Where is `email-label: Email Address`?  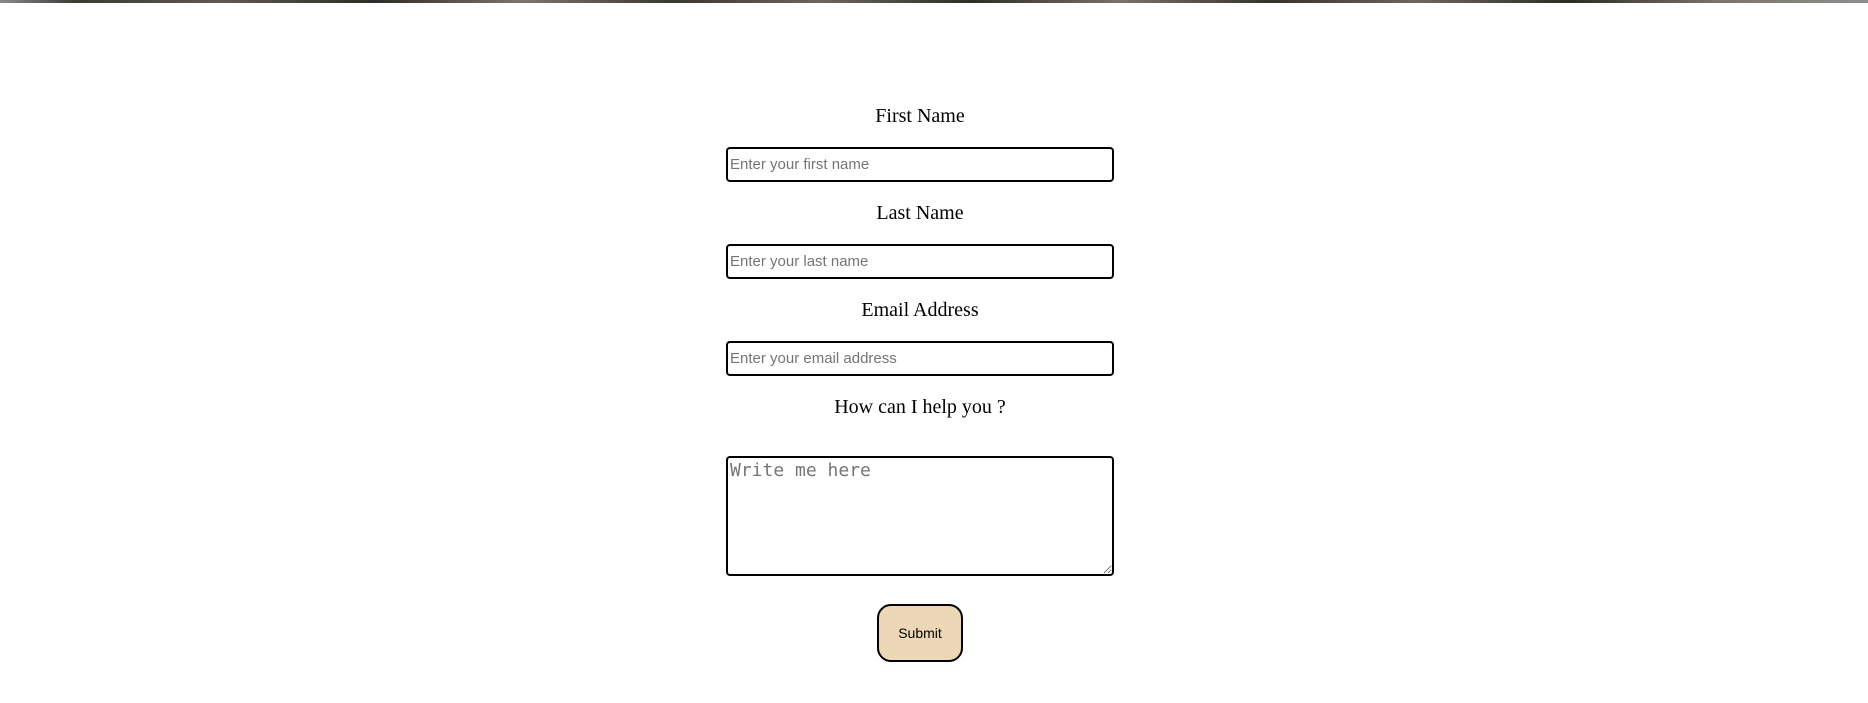 email-label: Email Address is located at coordinates (920, 310).